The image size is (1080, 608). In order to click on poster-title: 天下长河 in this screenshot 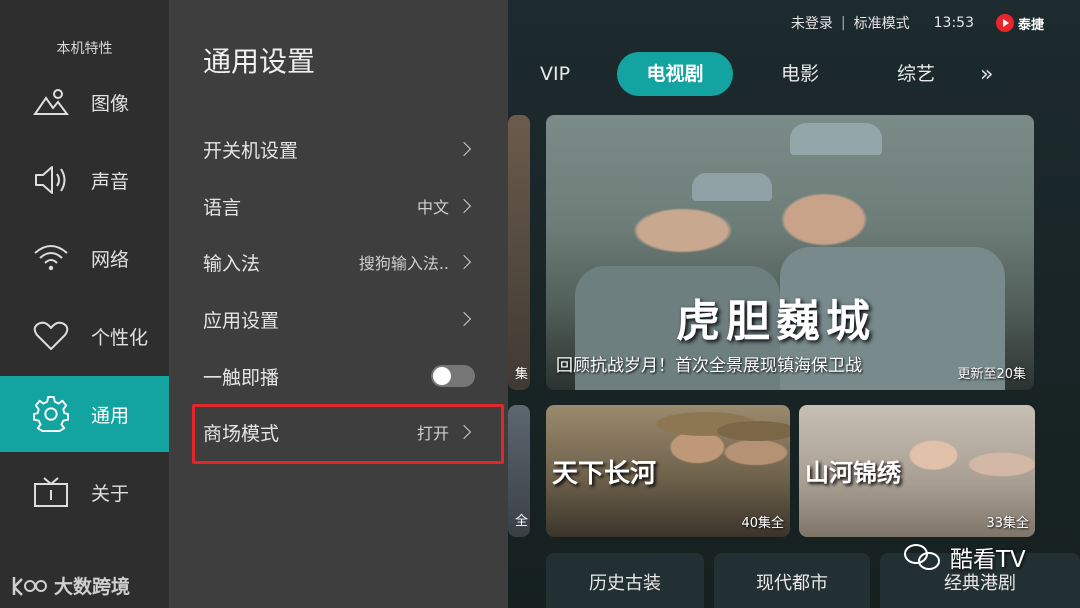, I will do `click(604, 474)`.